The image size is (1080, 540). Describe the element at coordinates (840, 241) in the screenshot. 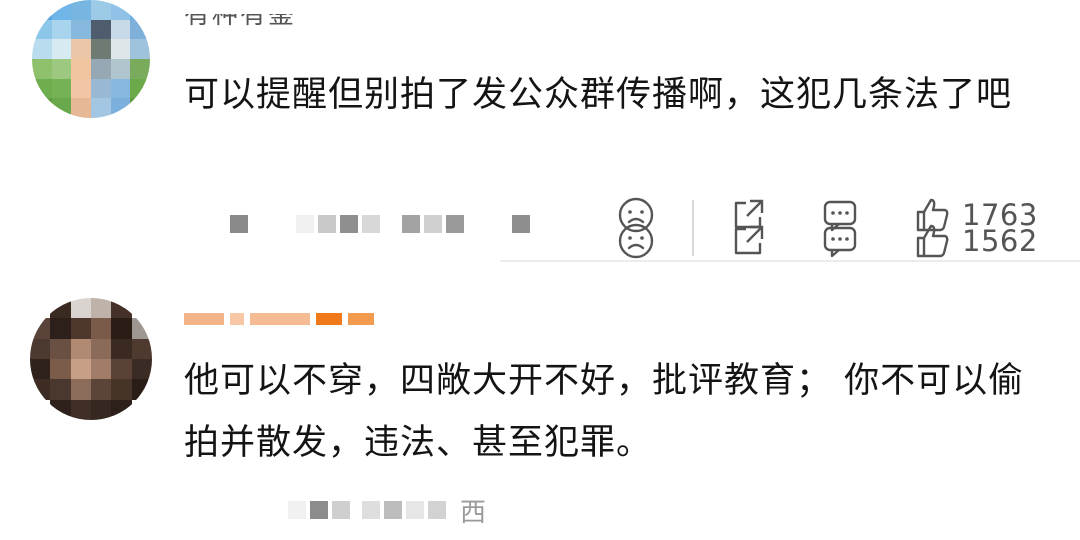

I see `comment-icon` at that location.